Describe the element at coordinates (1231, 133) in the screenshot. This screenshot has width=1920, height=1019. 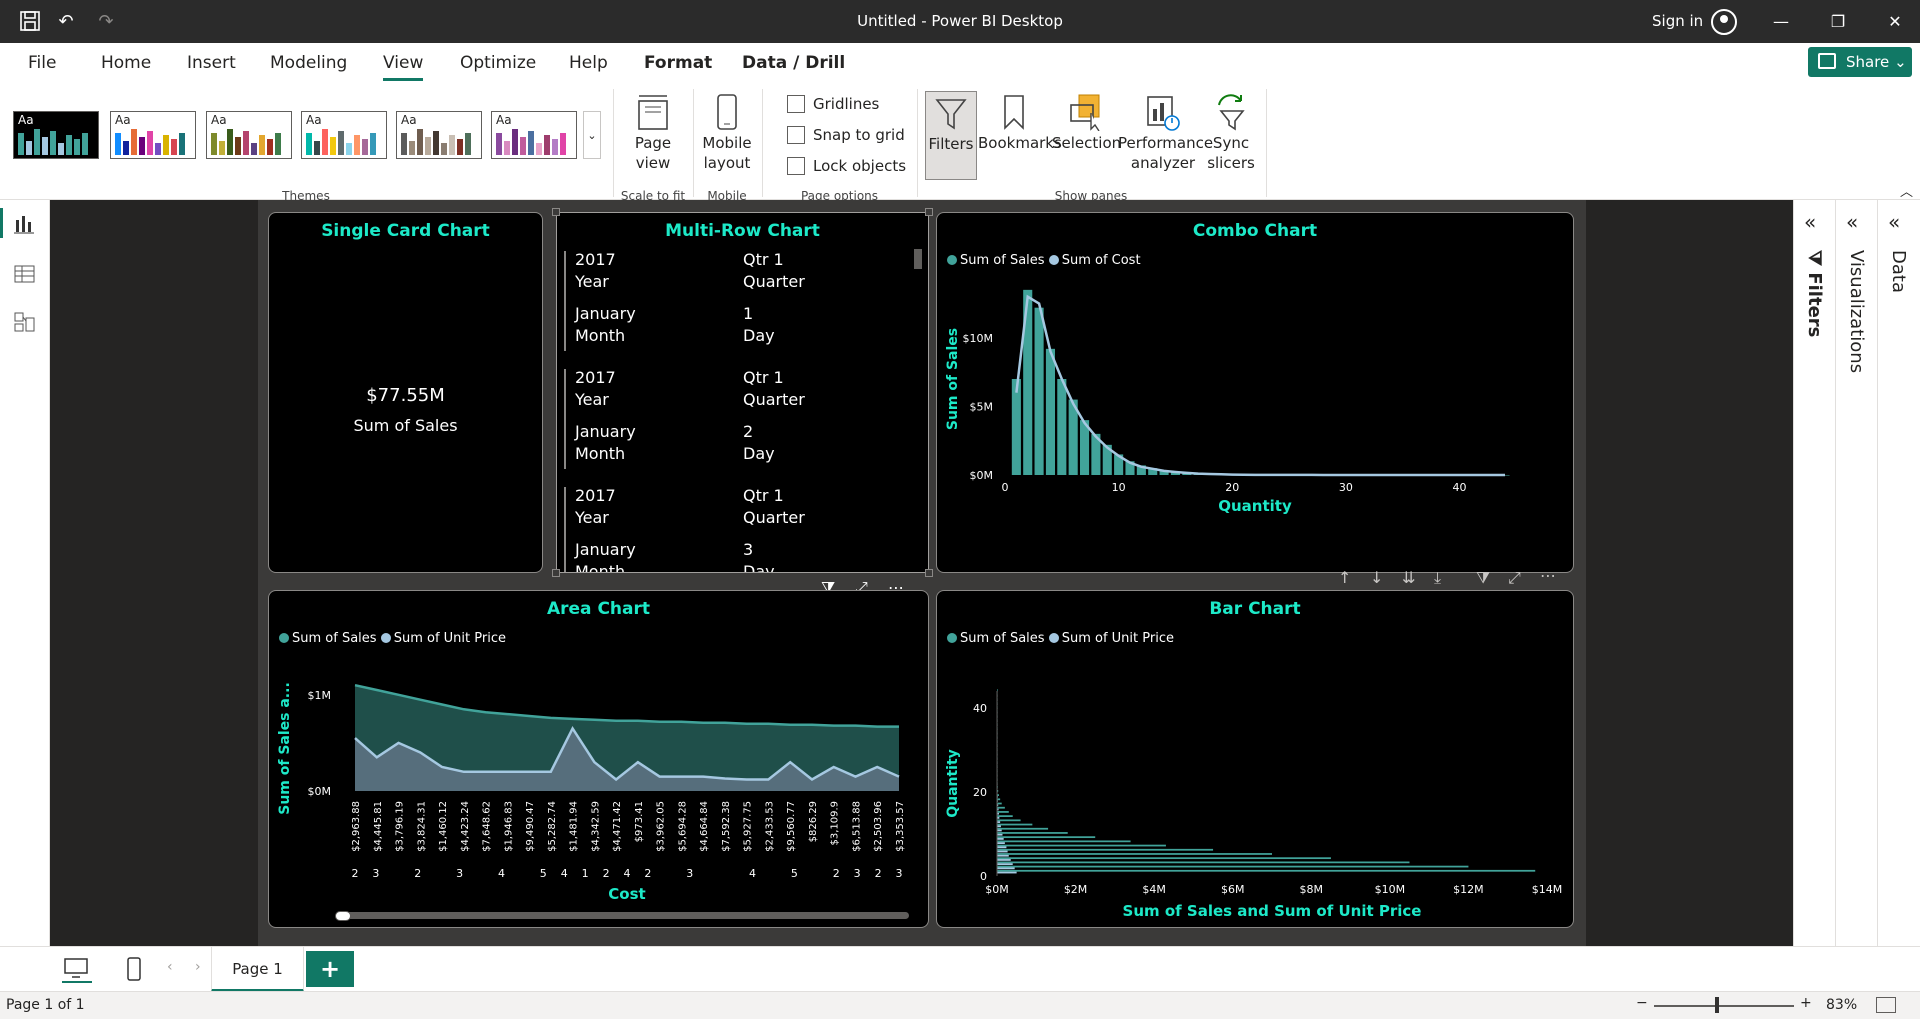
I see `sync-slicers-button: Sync slicers` at that location.